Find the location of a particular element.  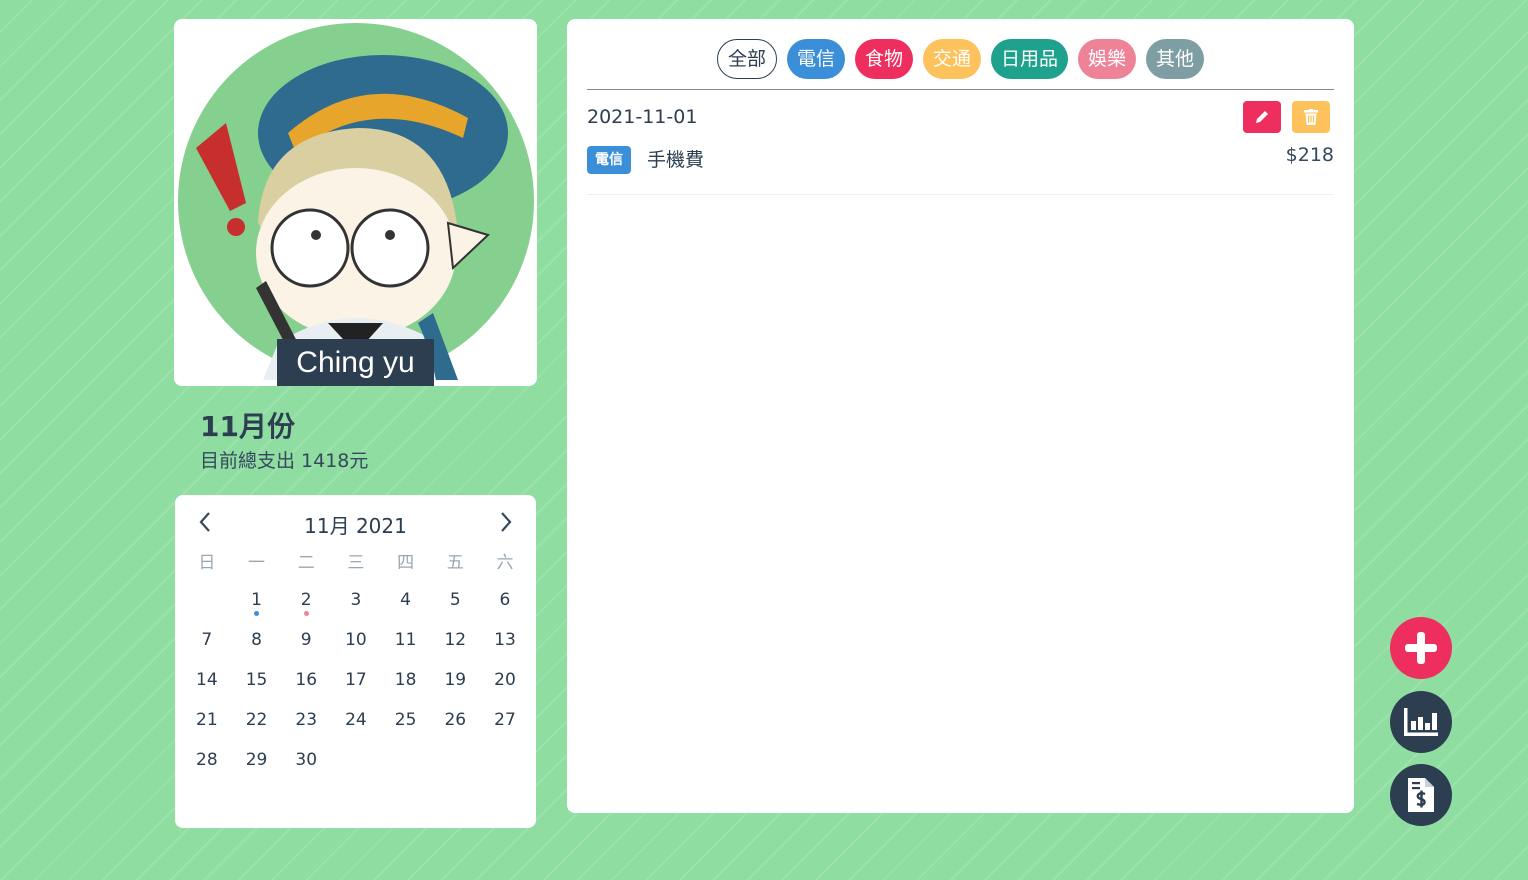

profile-card: Ching yu is located at coordinates (355, 202).